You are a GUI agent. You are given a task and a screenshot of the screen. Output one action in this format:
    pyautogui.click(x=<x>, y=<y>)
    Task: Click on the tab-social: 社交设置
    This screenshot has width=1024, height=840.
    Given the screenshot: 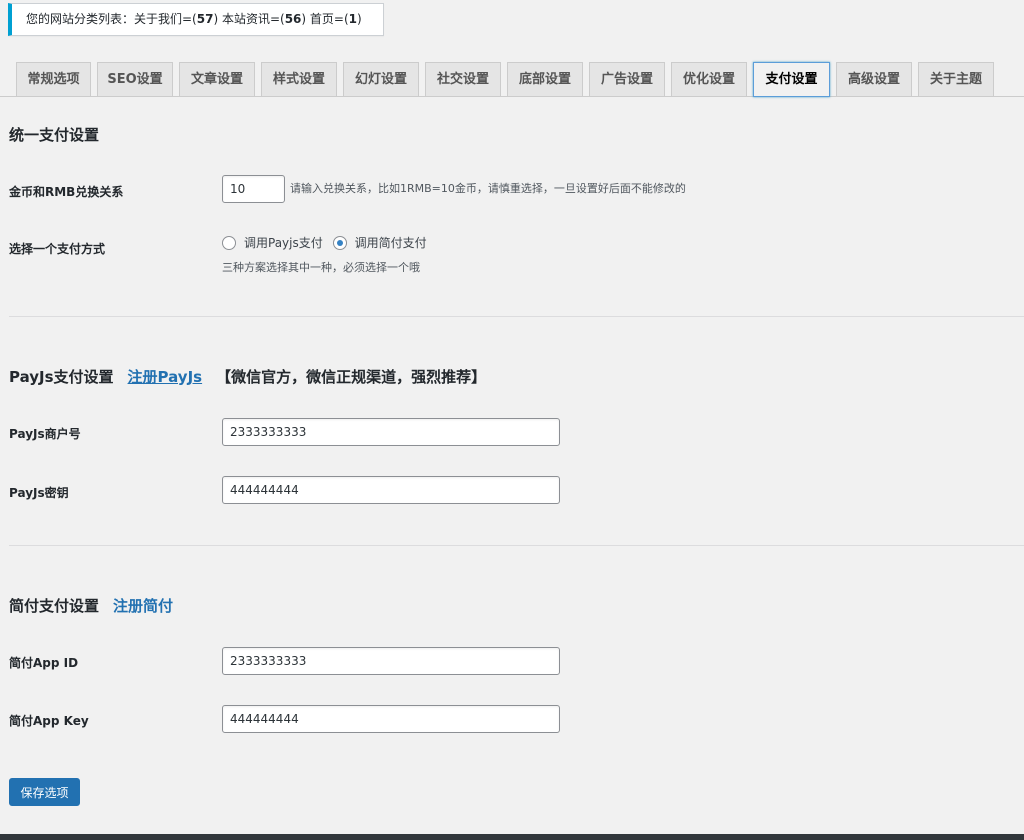 What is the action you would take?
    pyautogui.click(x=463, y=79)
    